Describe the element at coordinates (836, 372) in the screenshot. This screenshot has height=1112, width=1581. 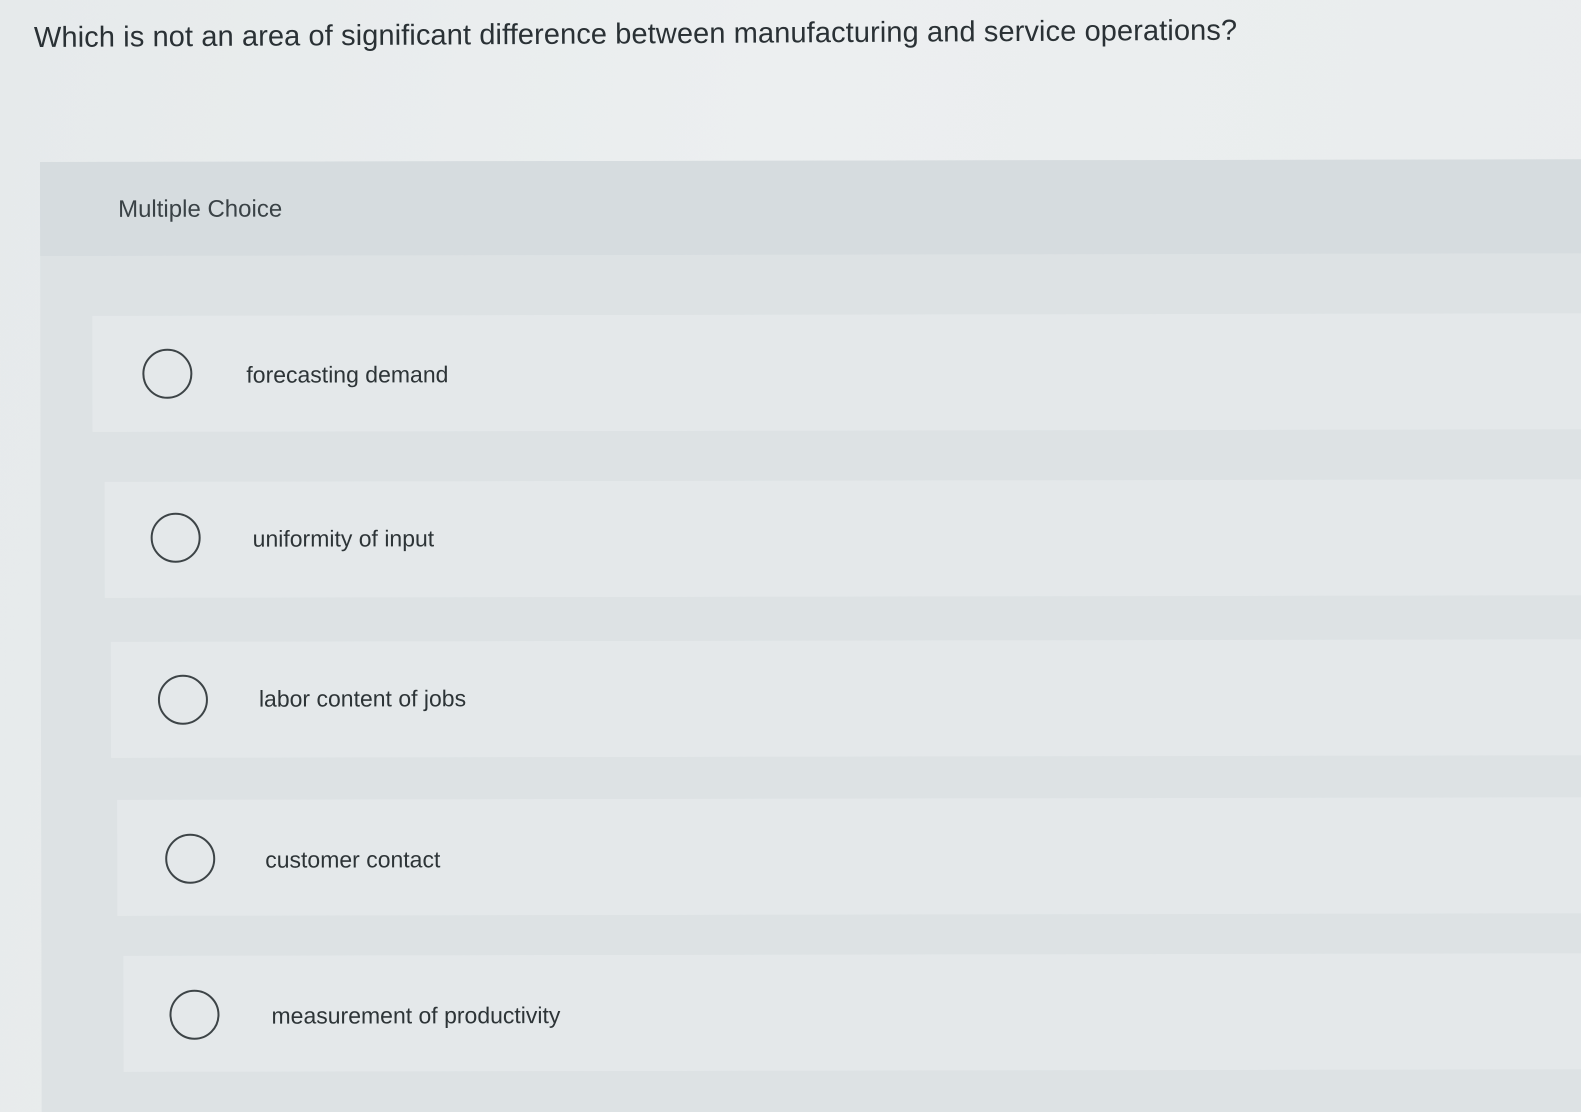
I see `option-forecasting-demand: forecasting demand` at that location.